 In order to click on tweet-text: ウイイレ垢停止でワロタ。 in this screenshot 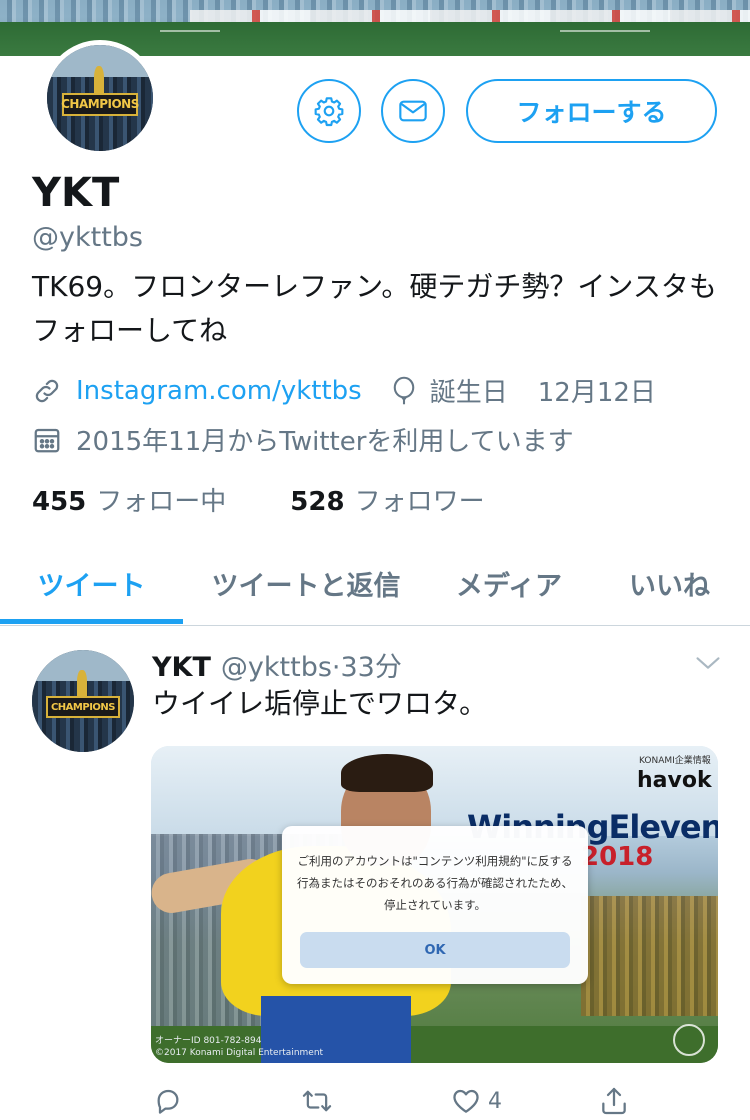, I will do `click(320, 703)`.